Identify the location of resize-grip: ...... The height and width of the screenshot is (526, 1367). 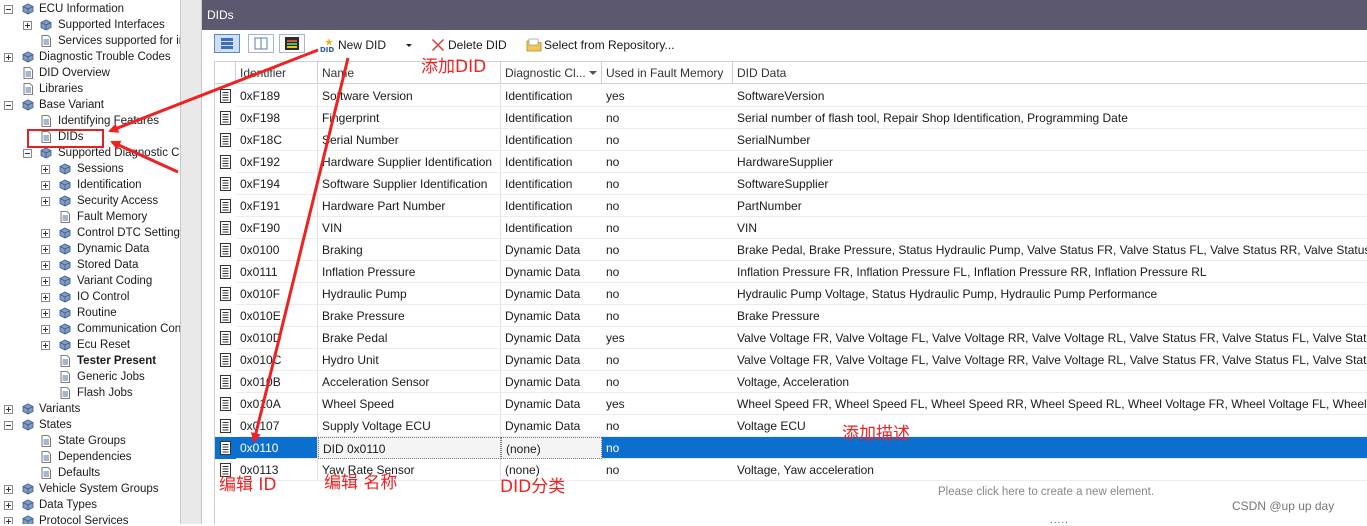
(1059, 520).